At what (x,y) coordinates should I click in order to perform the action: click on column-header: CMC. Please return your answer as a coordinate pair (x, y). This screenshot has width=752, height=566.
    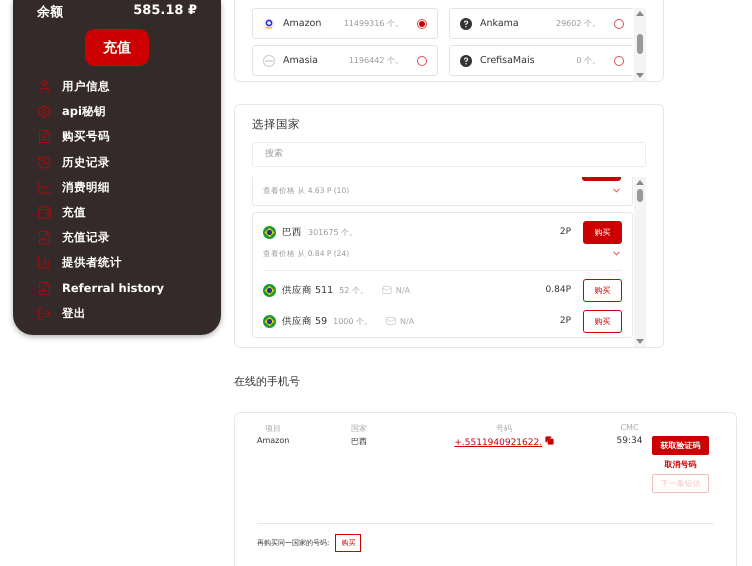
    Looking at the image, I should click on (629, 427).